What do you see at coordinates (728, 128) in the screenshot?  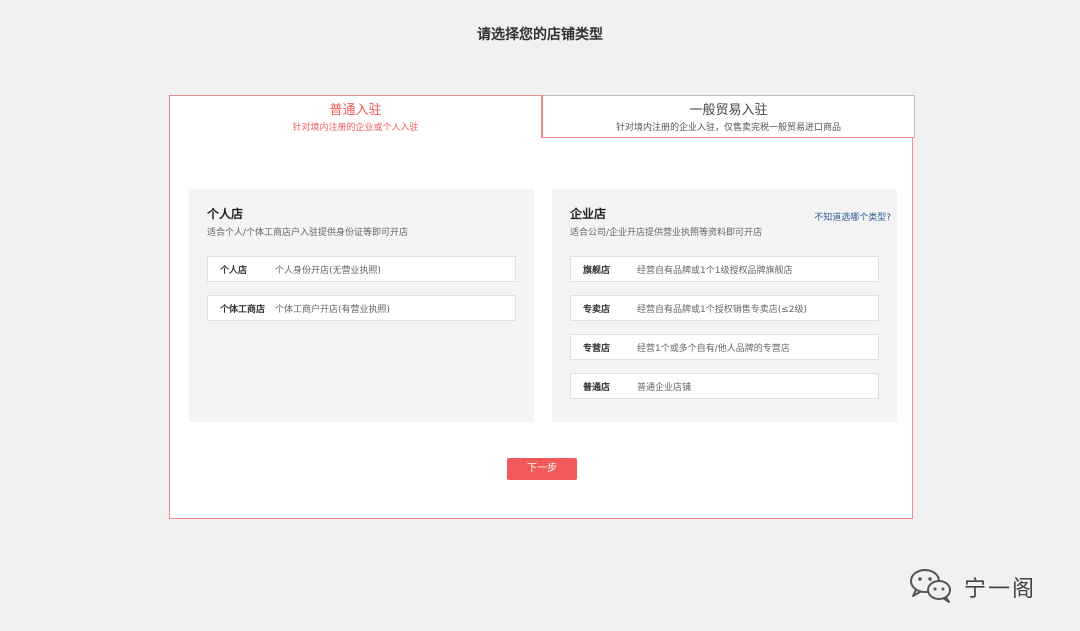 I see `tab-subtitle: 针对境内注册的企业入驻，仅售卖完税一般贸易进口商品` at bounding box center [728, 128].